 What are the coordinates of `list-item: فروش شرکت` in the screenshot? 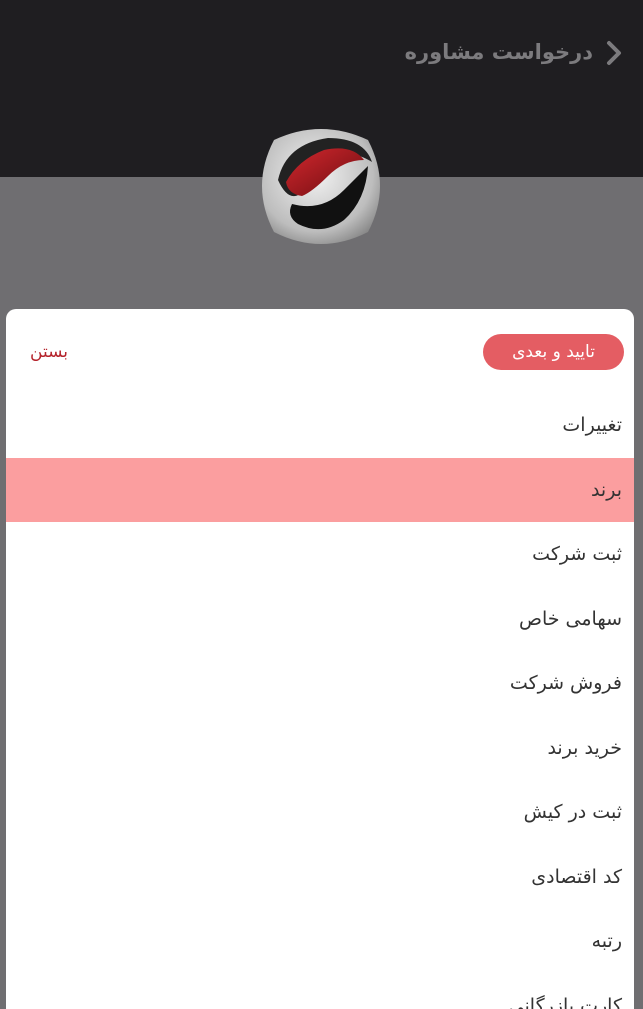 It's located at (320, 683).